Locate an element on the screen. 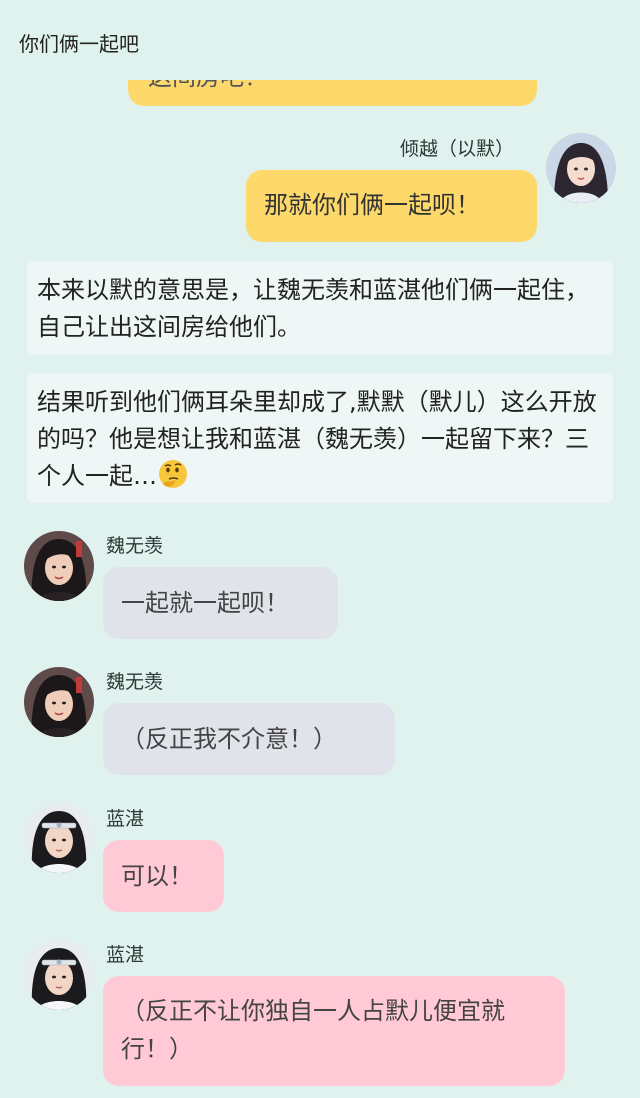 This screenshot has height=1098, width=640. message-text: 一起就一起呗！ is located at coordinates (205, 603).